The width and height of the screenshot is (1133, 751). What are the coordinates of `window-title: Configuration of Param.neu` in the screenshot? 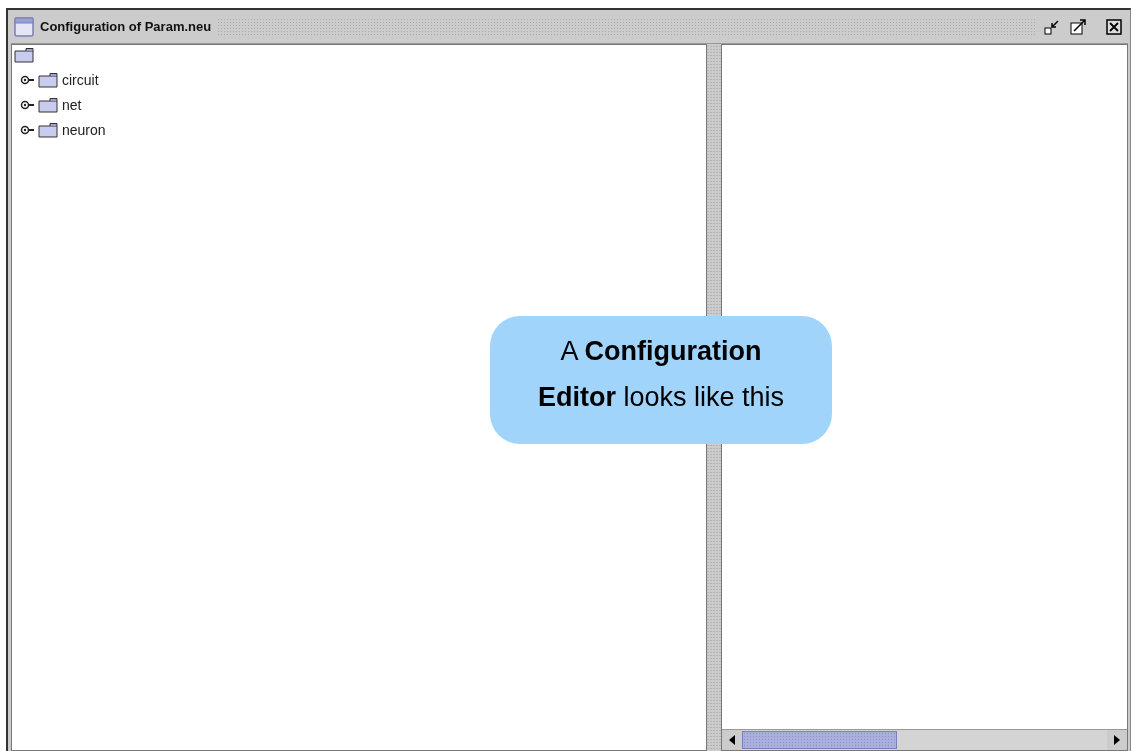 It's located at (126, 26).